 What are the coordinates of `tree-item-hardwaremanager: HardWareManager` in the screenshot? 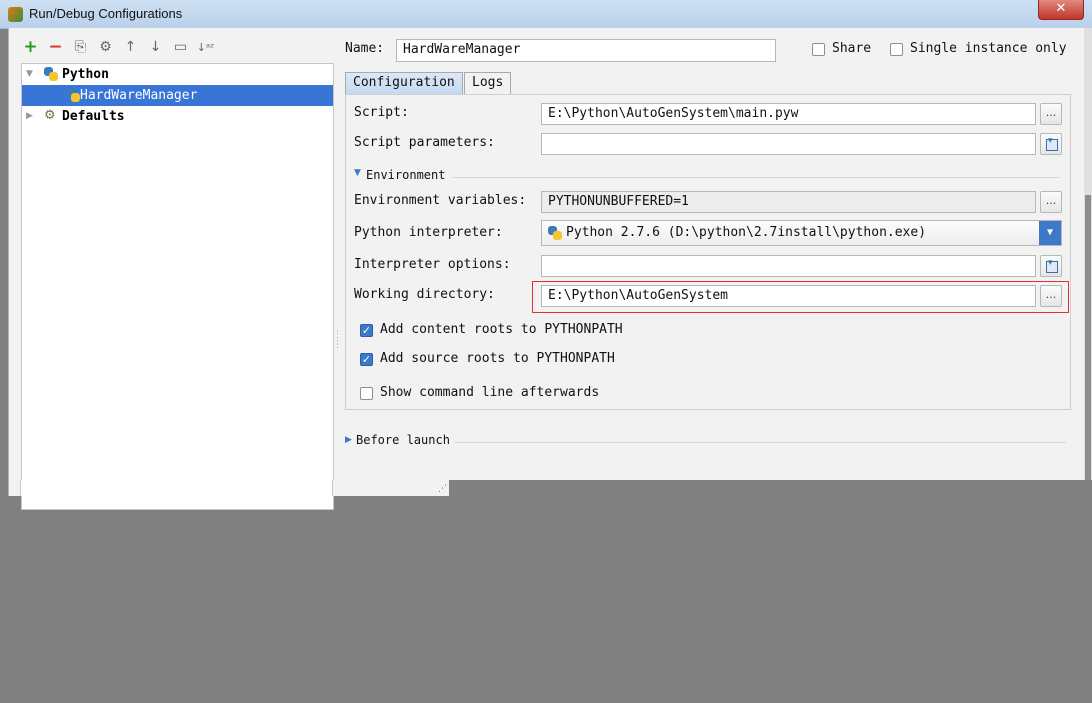 It's located at (177, 95).